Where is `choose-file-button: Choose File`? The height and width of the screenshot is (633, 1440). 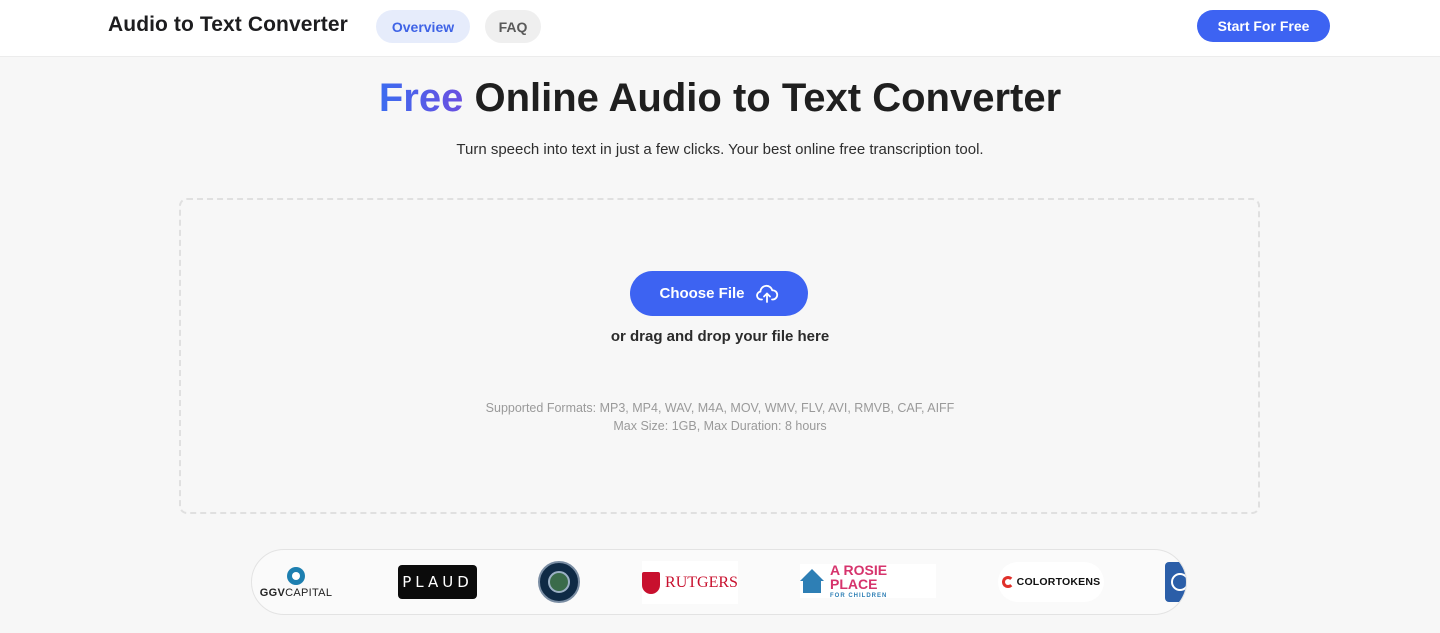
choose-file-button: Choose File is located at coordinates (719, 293).